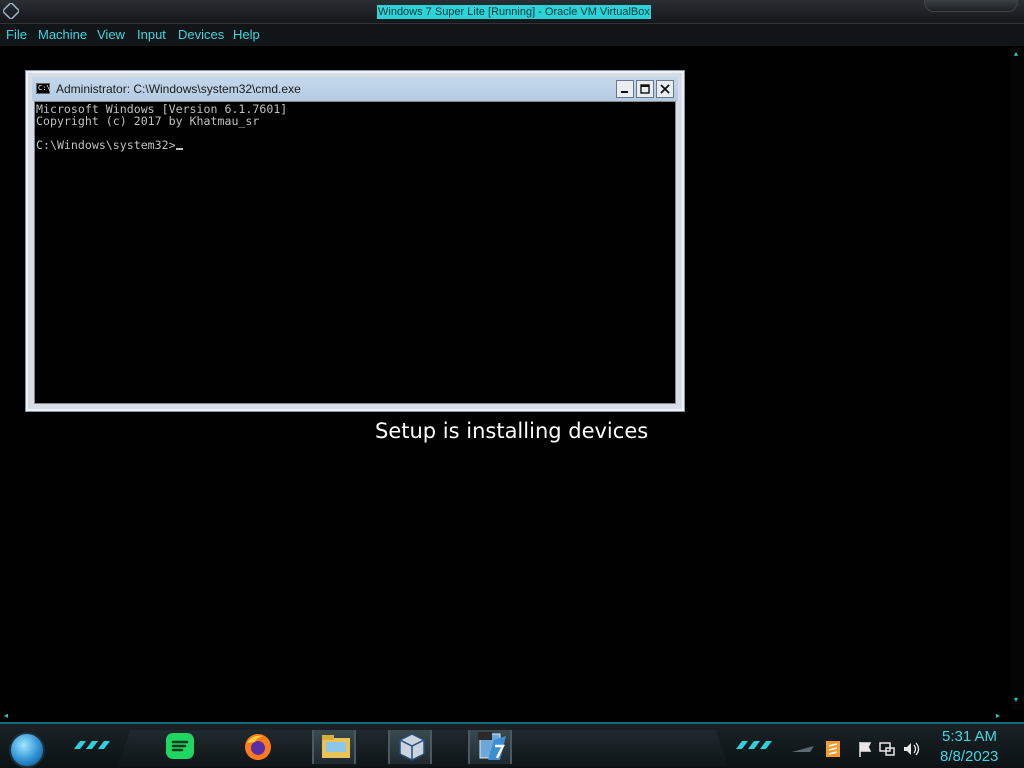  I want to click on console-prompt: C:\Windows\system32>, so click(106, 145).